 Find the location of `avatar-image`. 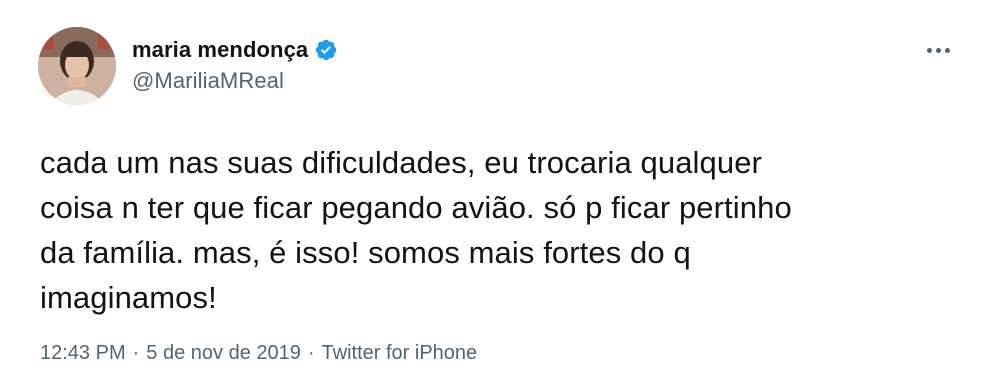

avatar-image is located at coordinates (77, 66).